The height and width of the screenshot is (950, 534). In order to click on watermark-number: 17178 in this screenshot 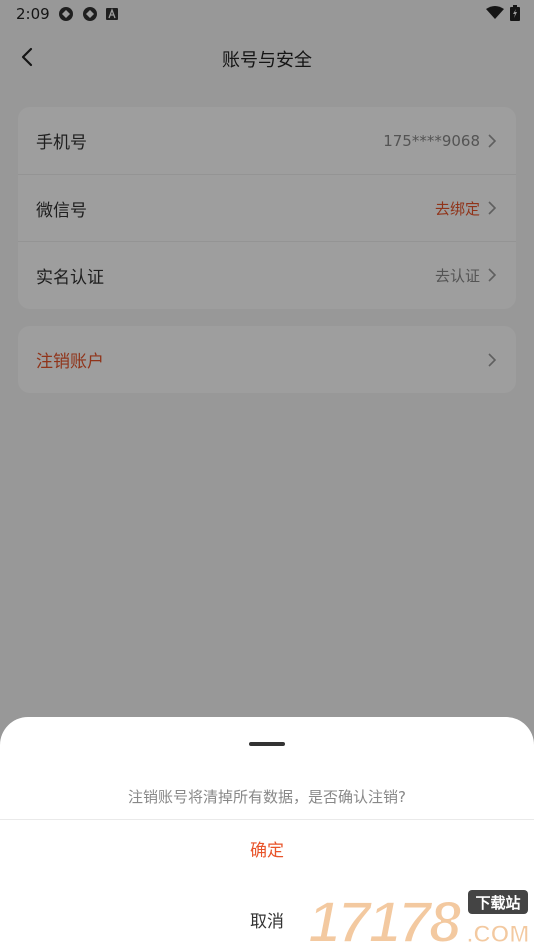, I will do `click(385, 919)`.